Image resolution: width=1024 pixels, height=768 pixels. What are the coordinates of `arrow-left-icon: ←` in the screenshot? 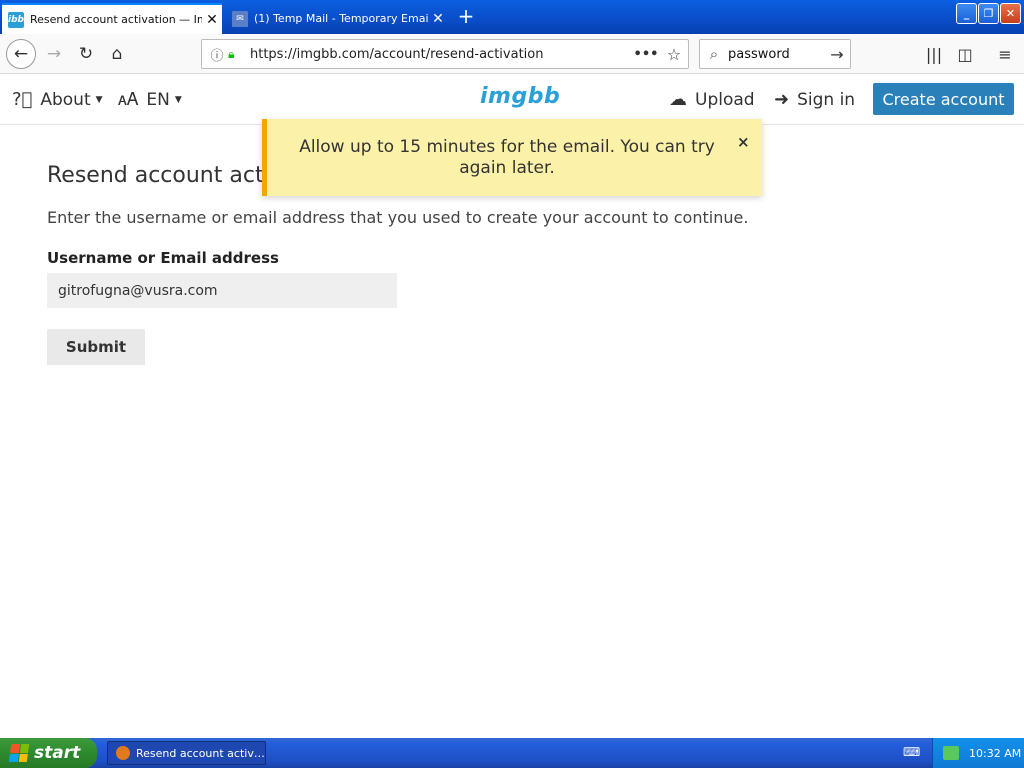 It's located at (21, 54).